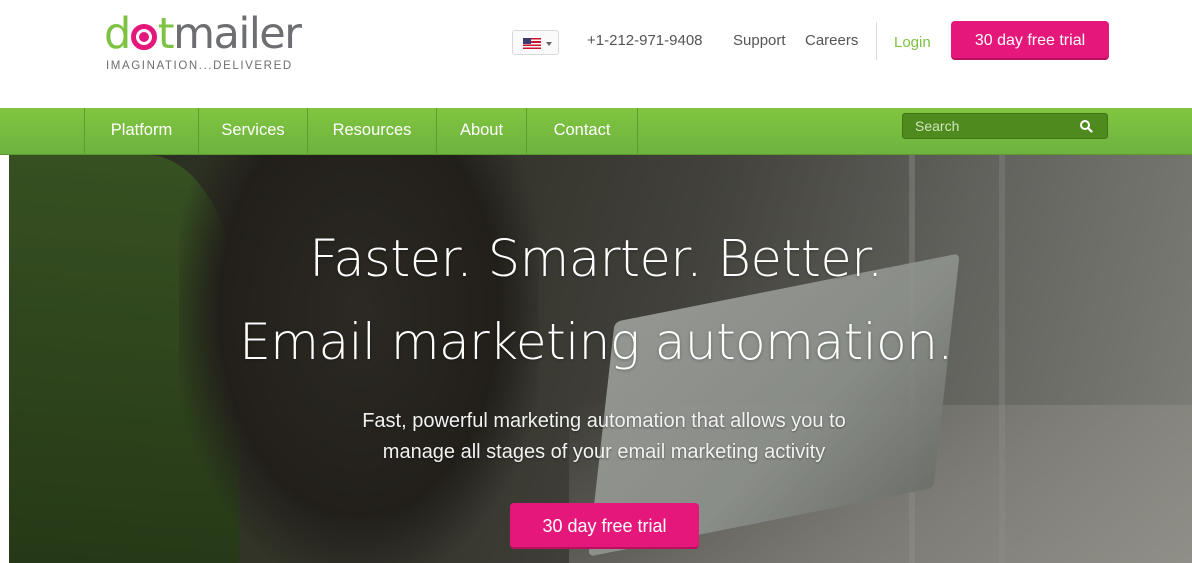 The width and height of the screenshot is (1192, 563). I want to click on careers-link: Careers, so click(831, 41).